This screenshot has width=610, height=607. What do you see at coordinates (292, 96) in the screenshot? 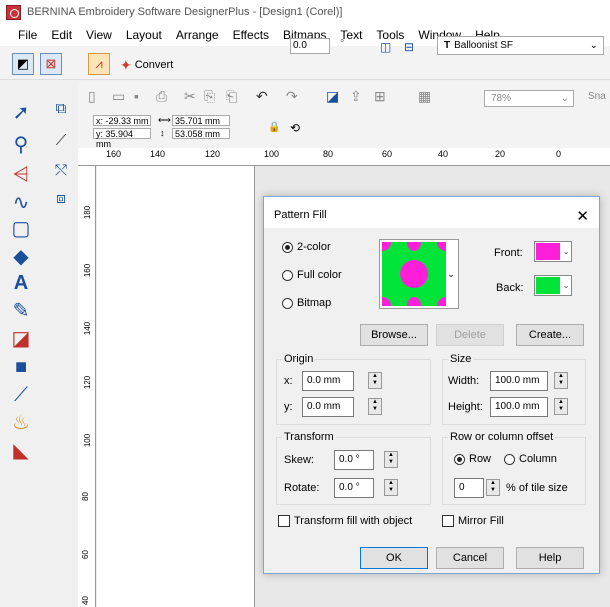
I see `redo-icon: ↷` at bounding box center [292, 96].